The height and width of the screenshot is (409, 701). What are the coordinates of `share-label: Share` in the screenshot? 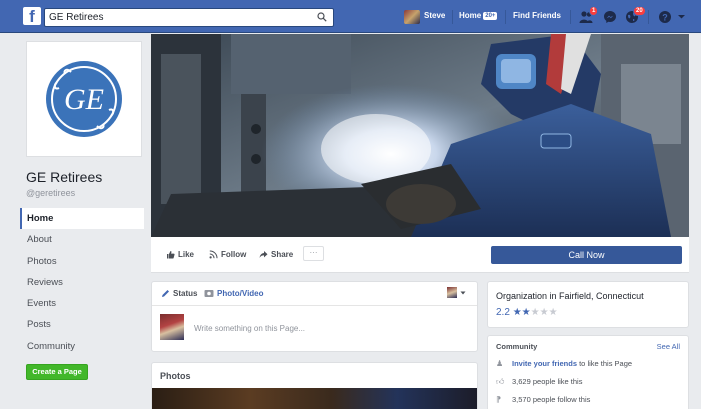 It's located at (282, 254).